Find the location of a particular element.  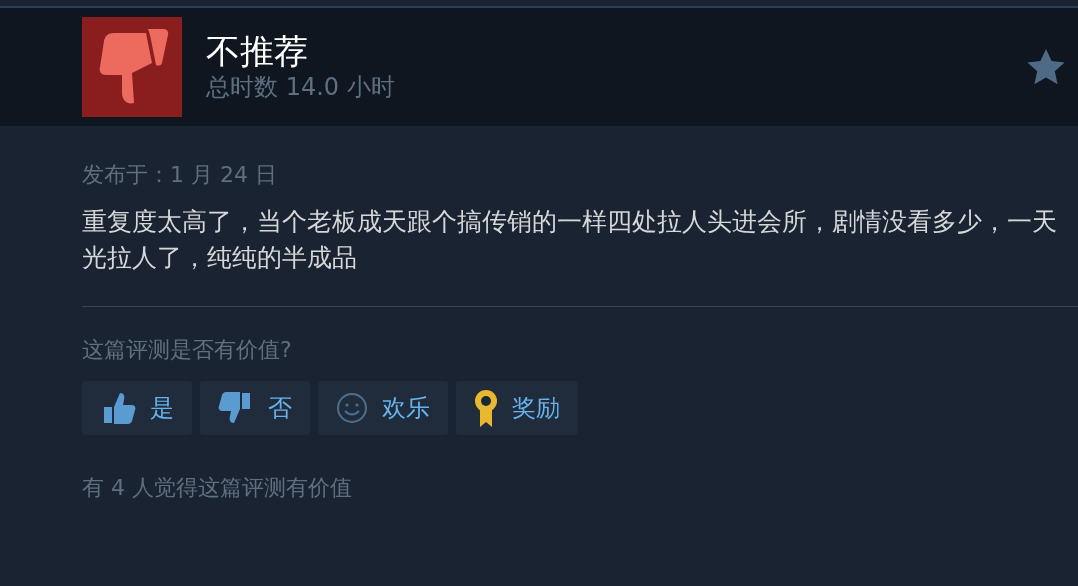

vote-button: 欢乐 is located at coordinates (383, 408).